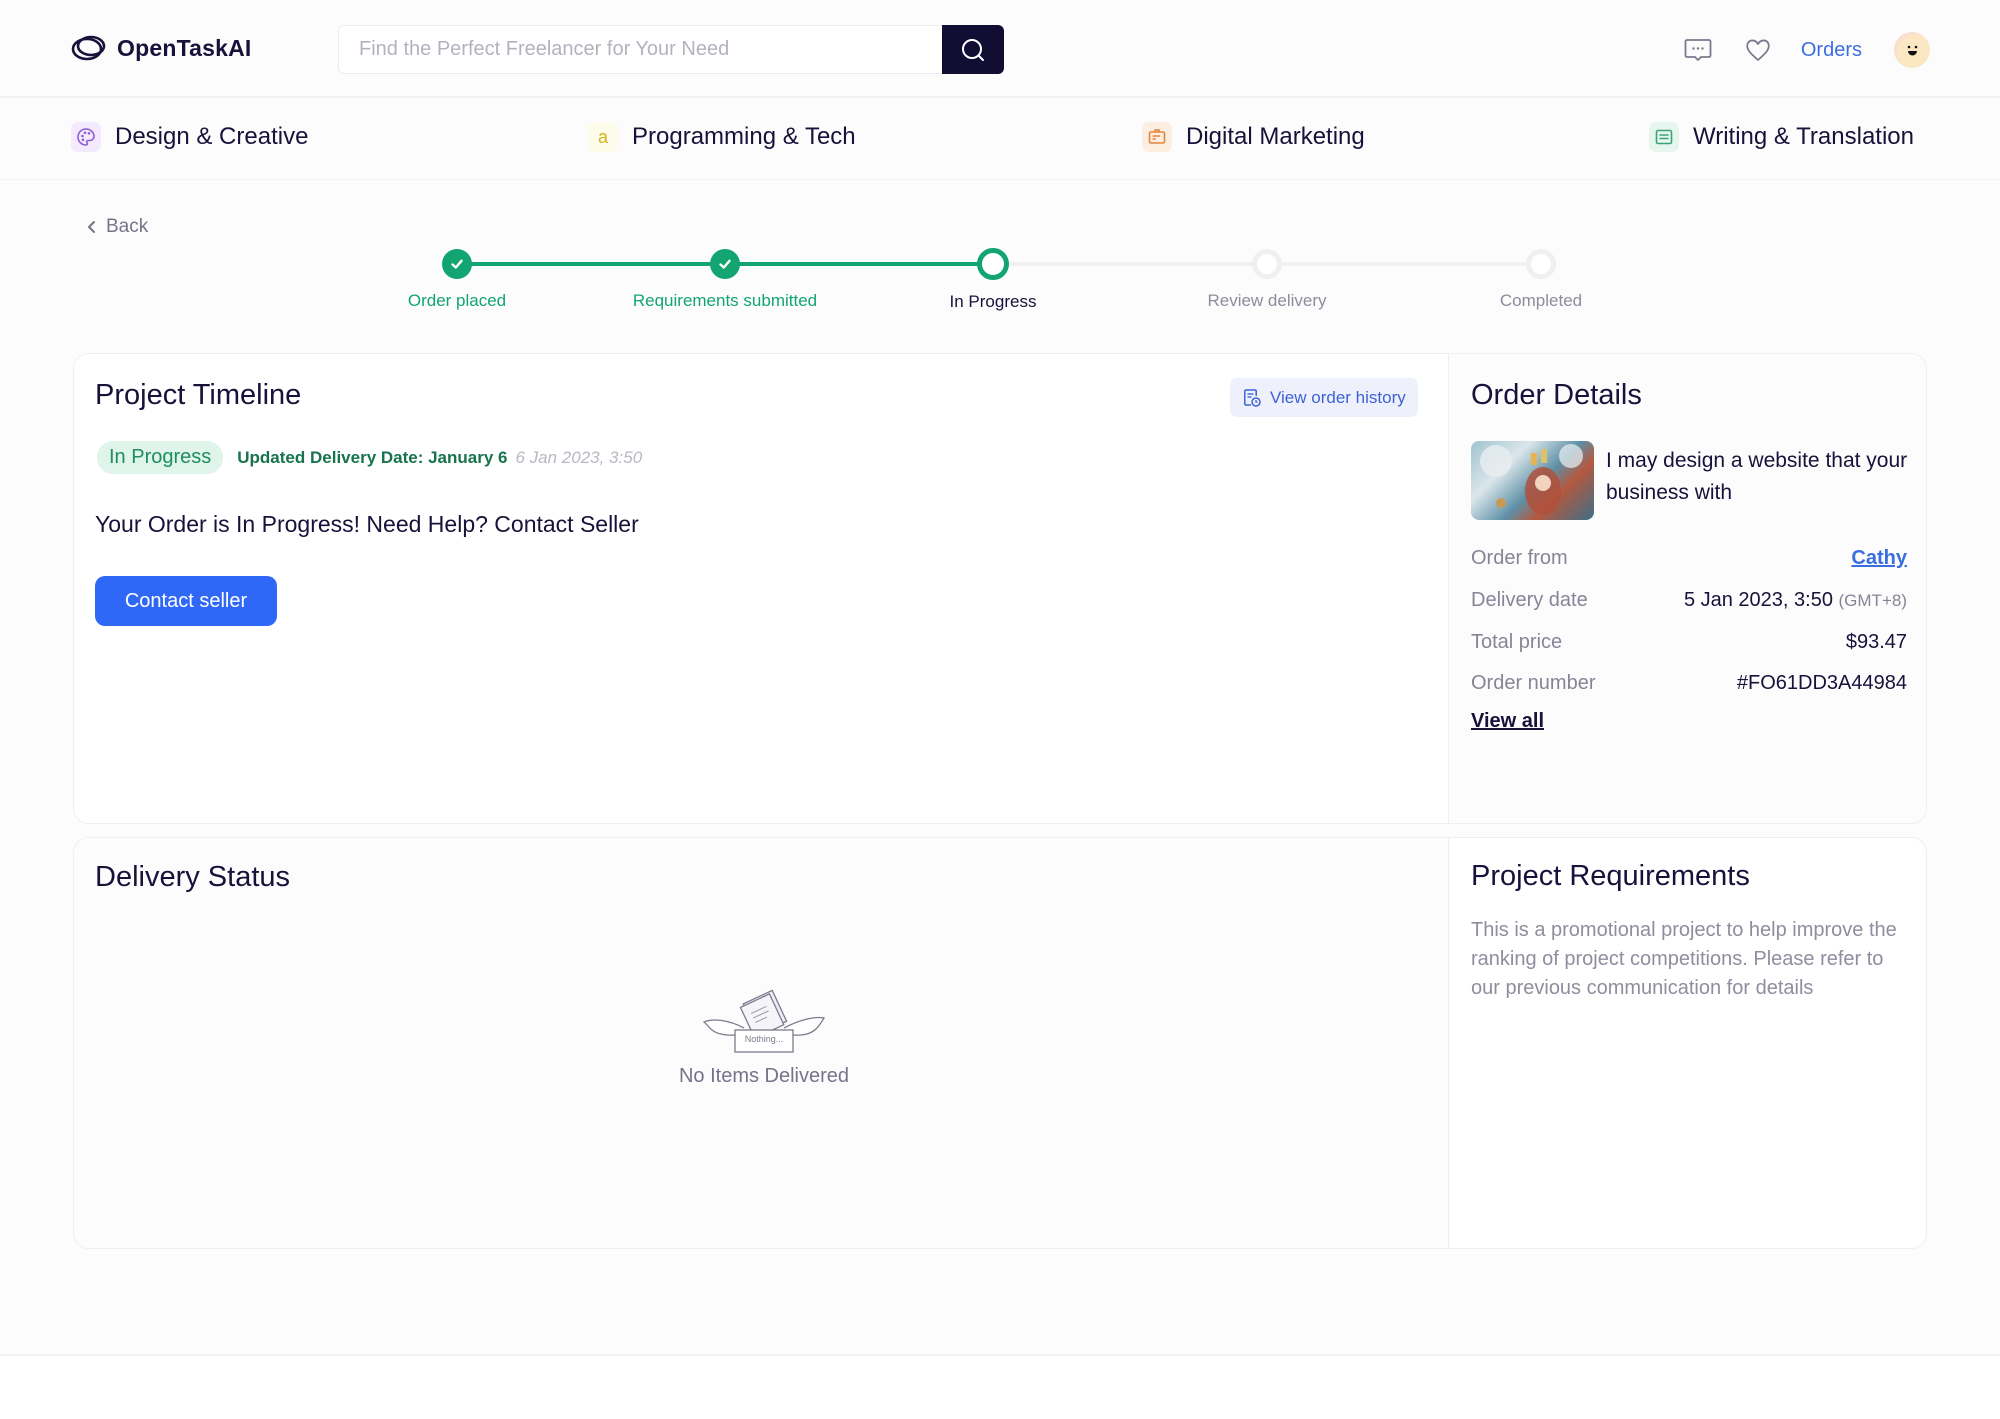 The width and height of the screenshot is (2000, 1419). I want to click on step-completed: Completed, so click(1541, 278).